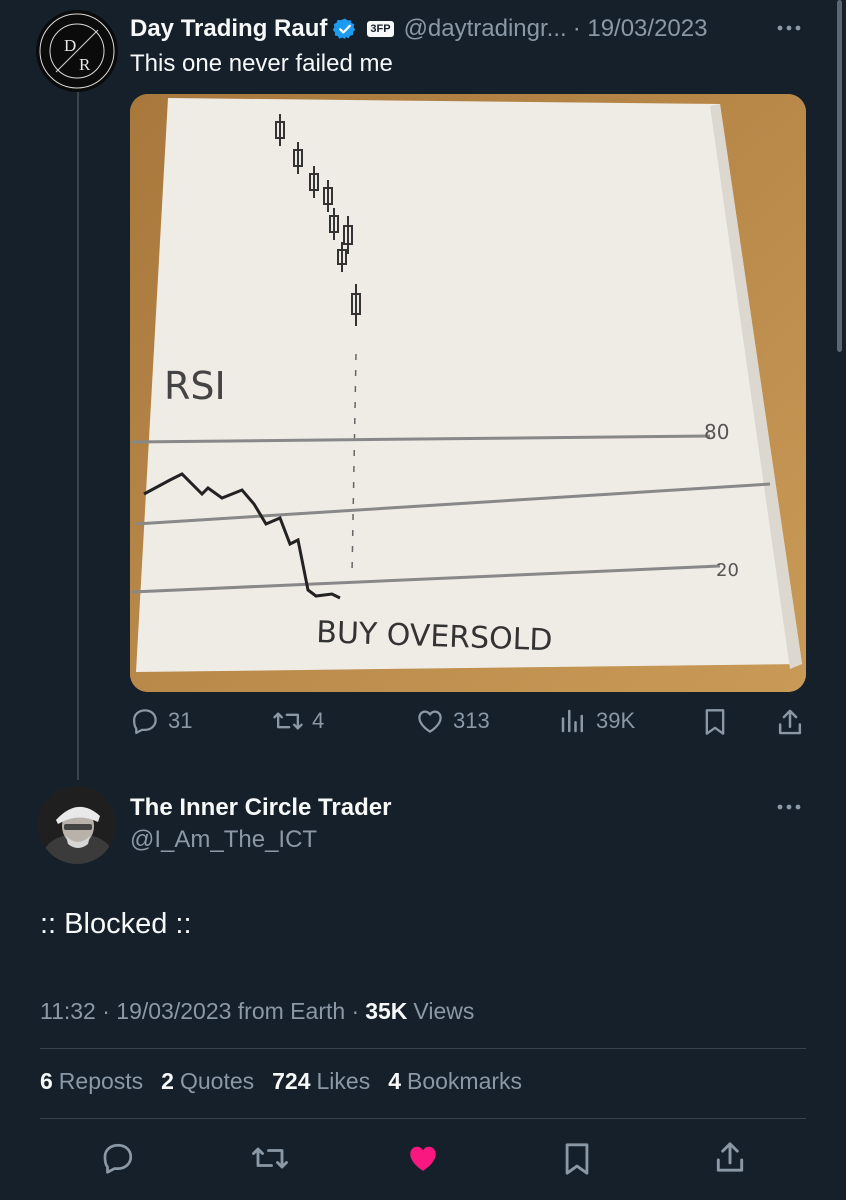  Describe the element at coordinates (465, 1081) in the screenshot. I see `bookmarks-label: Bookmarks` at that location.